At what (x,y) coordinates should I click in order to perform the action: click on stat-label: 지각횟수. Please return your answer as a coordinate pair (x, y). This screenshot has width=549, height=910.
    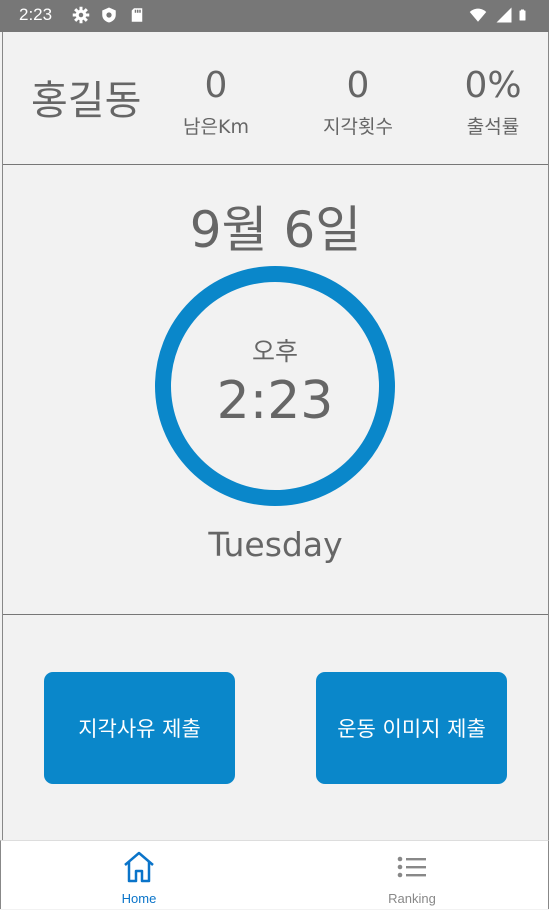
    Looking at the image, I should click on (358, 127).